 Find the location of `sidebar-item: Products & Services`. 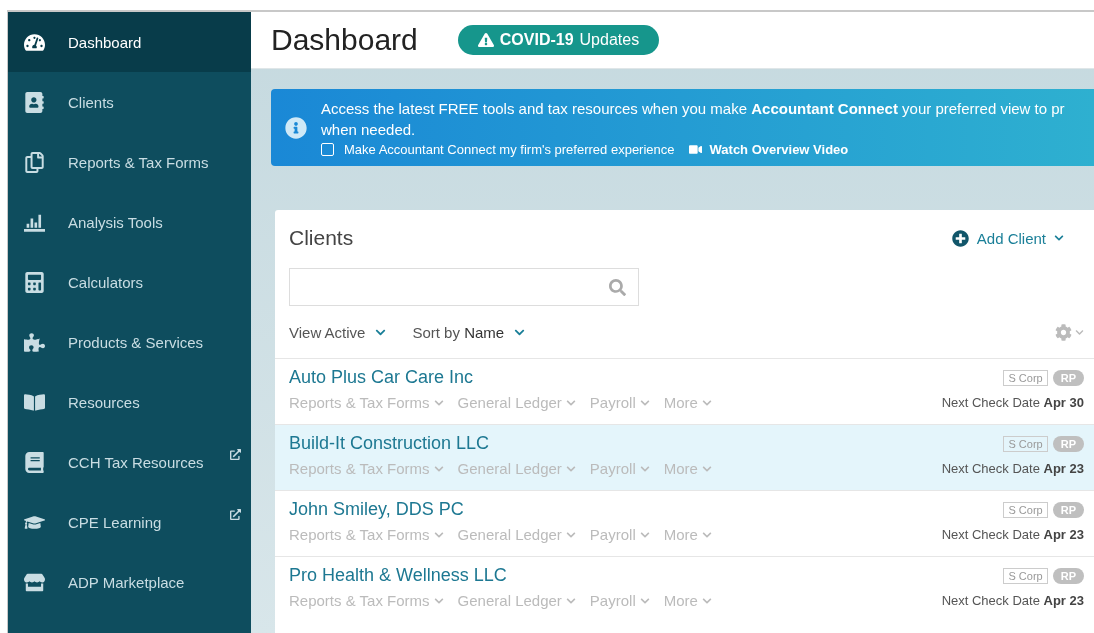

sidebar-item: Products & Services is located at coordinates (129, 342).